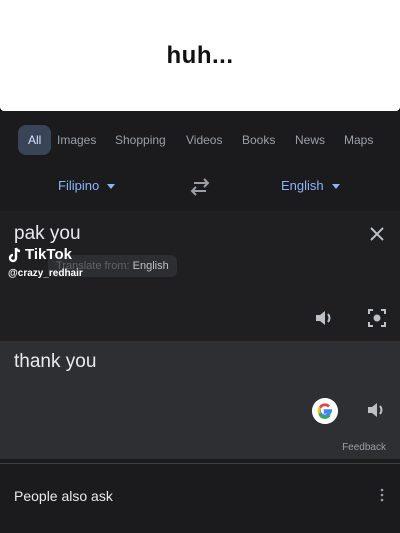  What do you see at coordinates (377, 234) in the screenshot?
I see `close-icon` at bounding box center [377, 234].